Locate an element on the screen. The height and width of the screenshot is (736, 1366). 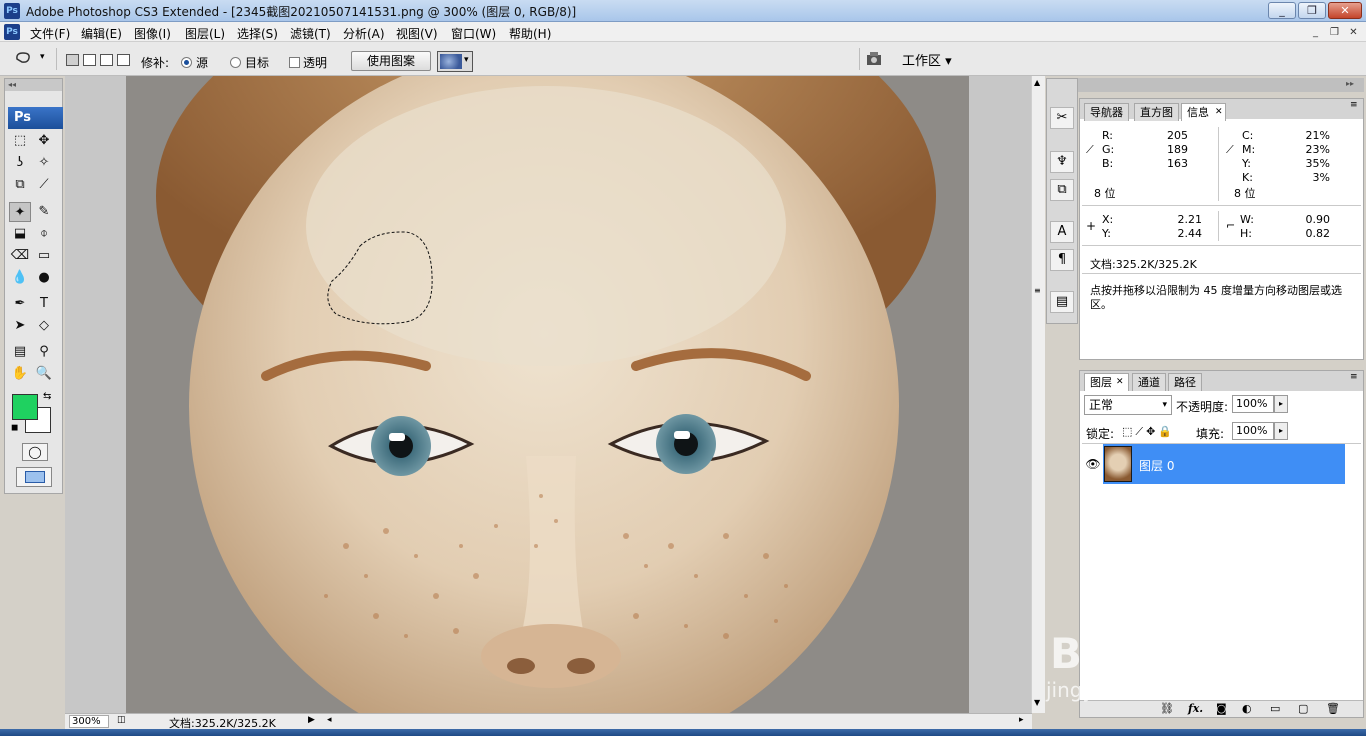
type-tool-icon: T is located at coordinates (44, 304).